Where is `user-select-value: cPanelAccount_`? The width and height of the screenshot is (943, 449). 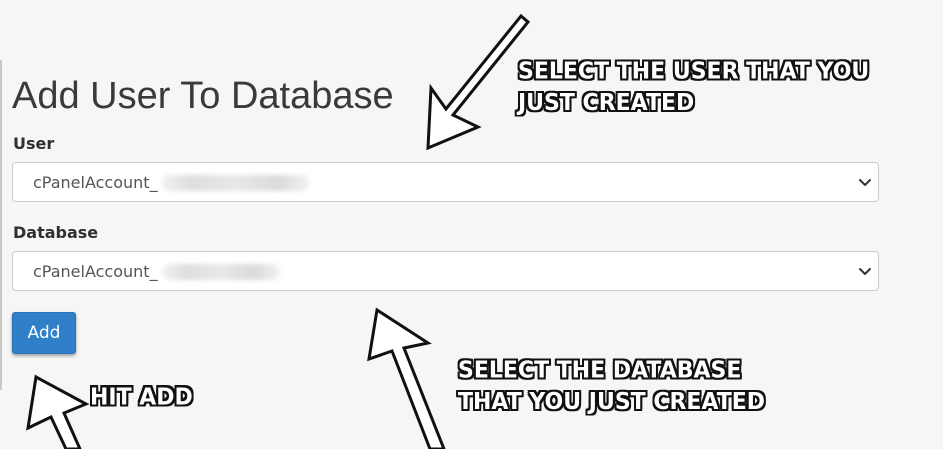
user-select-value: cPanelAccount_ is located at coordinates (171, 182).